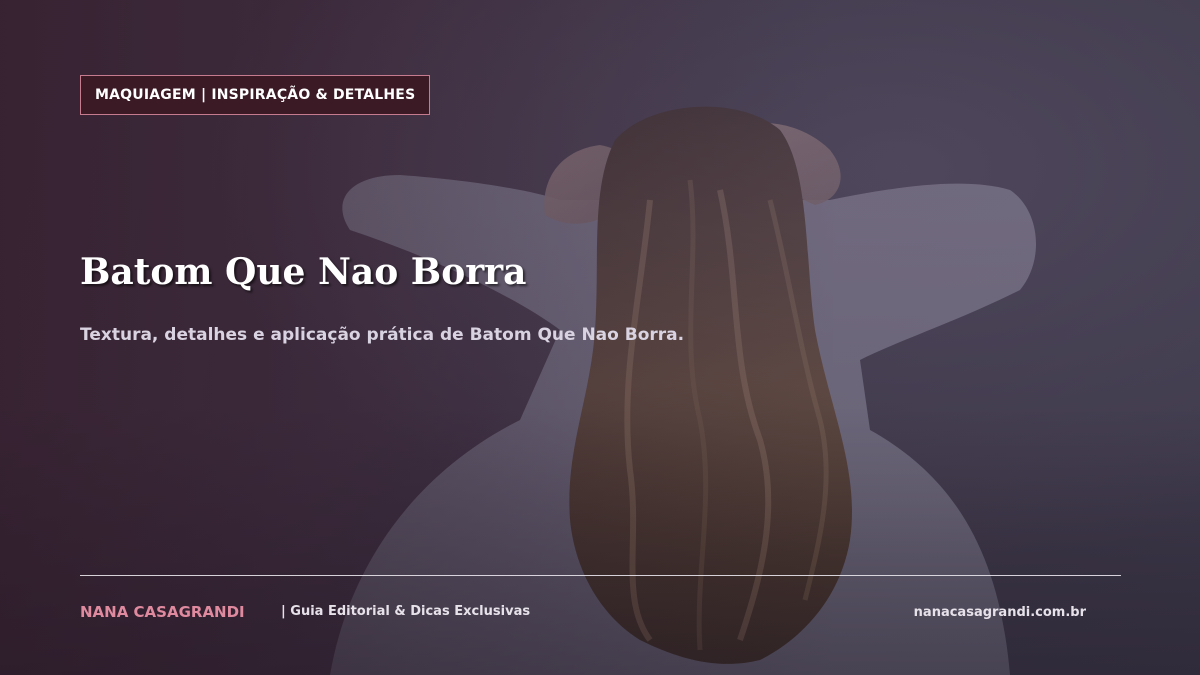  Describe the element at coordinates (162, 612) in the screenshot. I see `brand-name: NANA CASAGRANDI` at that location.